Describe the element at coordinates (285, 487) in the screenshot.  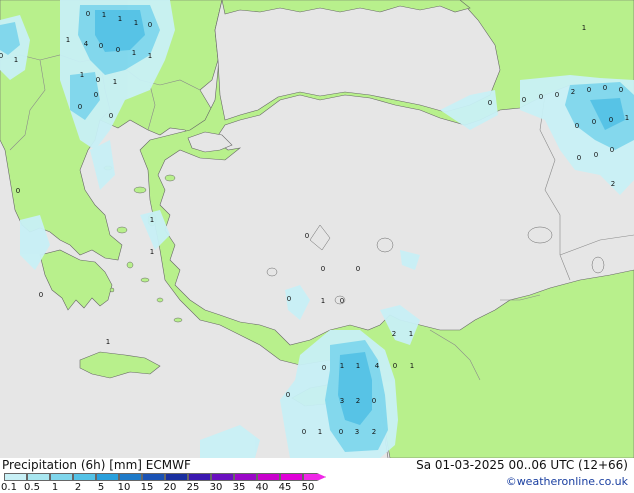
I see `scale-tick-label: 45` at that location.